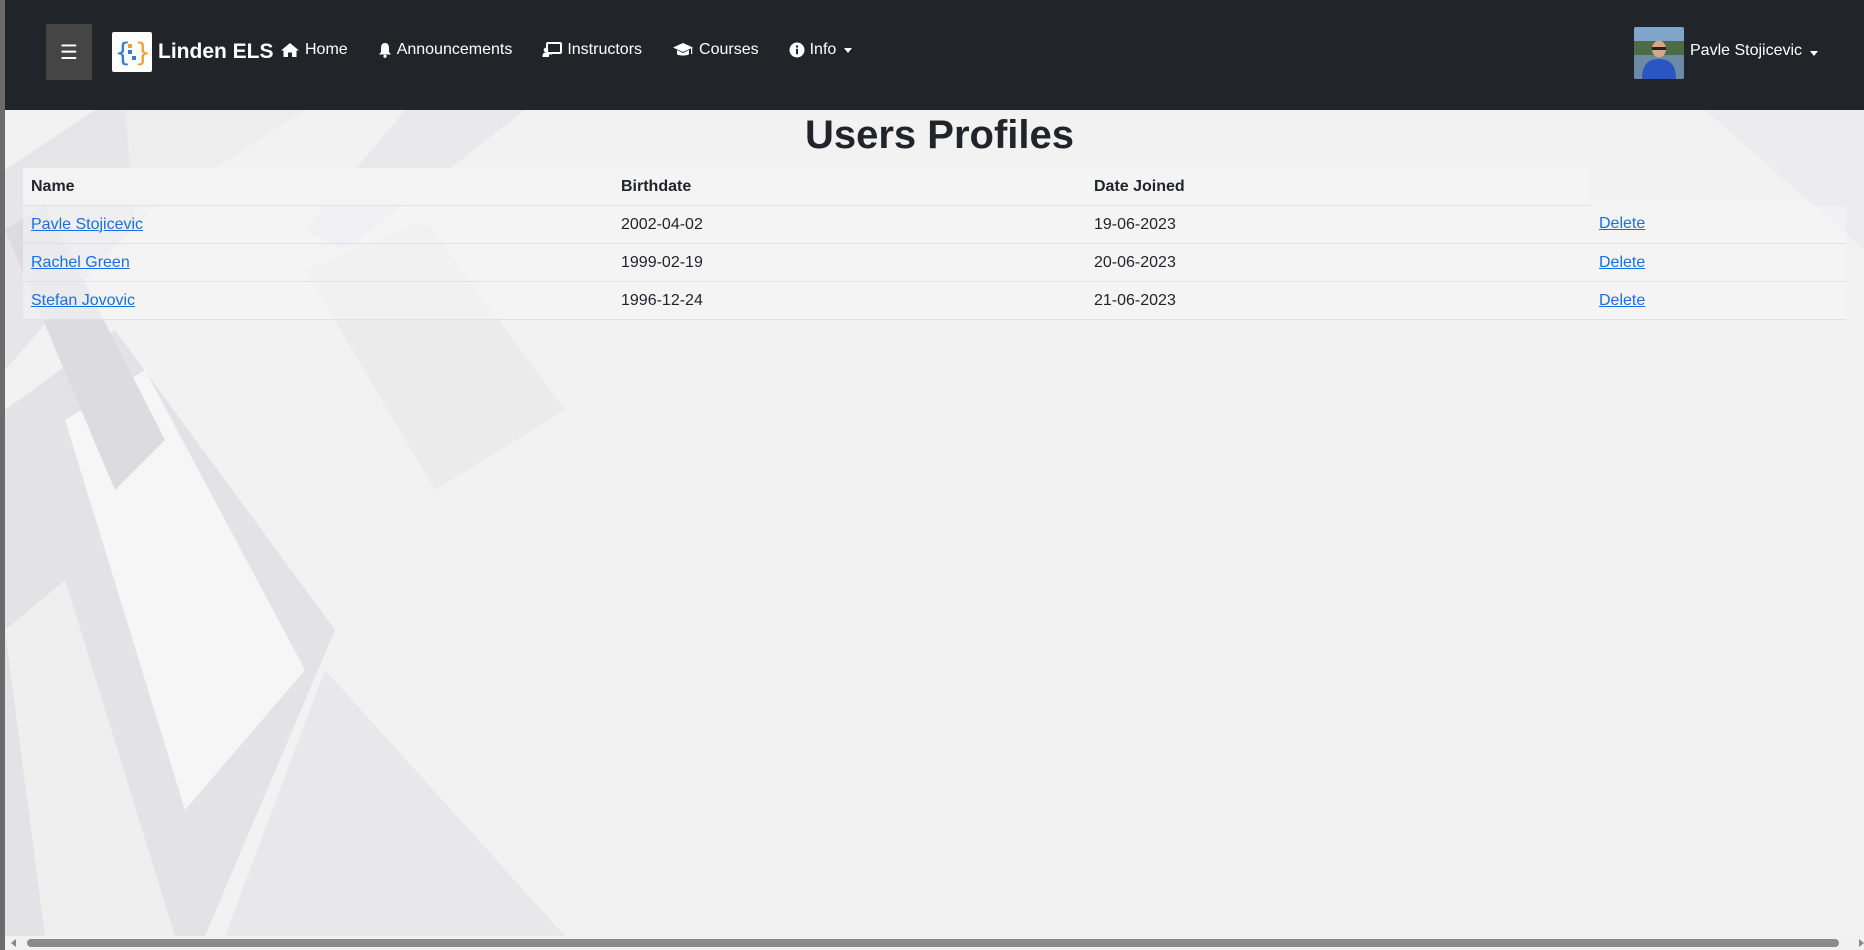 The height and width of the screenshot is (950, 1864). Describe the element at coordinates (1338, 224) in the screenshot. I see `cell-date-joined: 19-06-2023` at that location.